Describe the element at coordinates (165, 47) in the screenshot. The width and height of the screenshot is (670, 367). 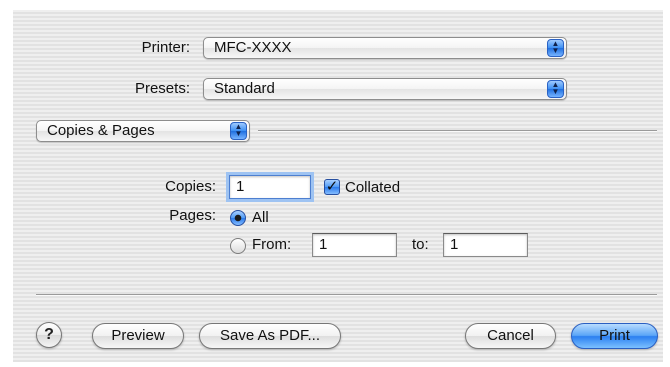
I see `printer-label: Printer:` at that location.